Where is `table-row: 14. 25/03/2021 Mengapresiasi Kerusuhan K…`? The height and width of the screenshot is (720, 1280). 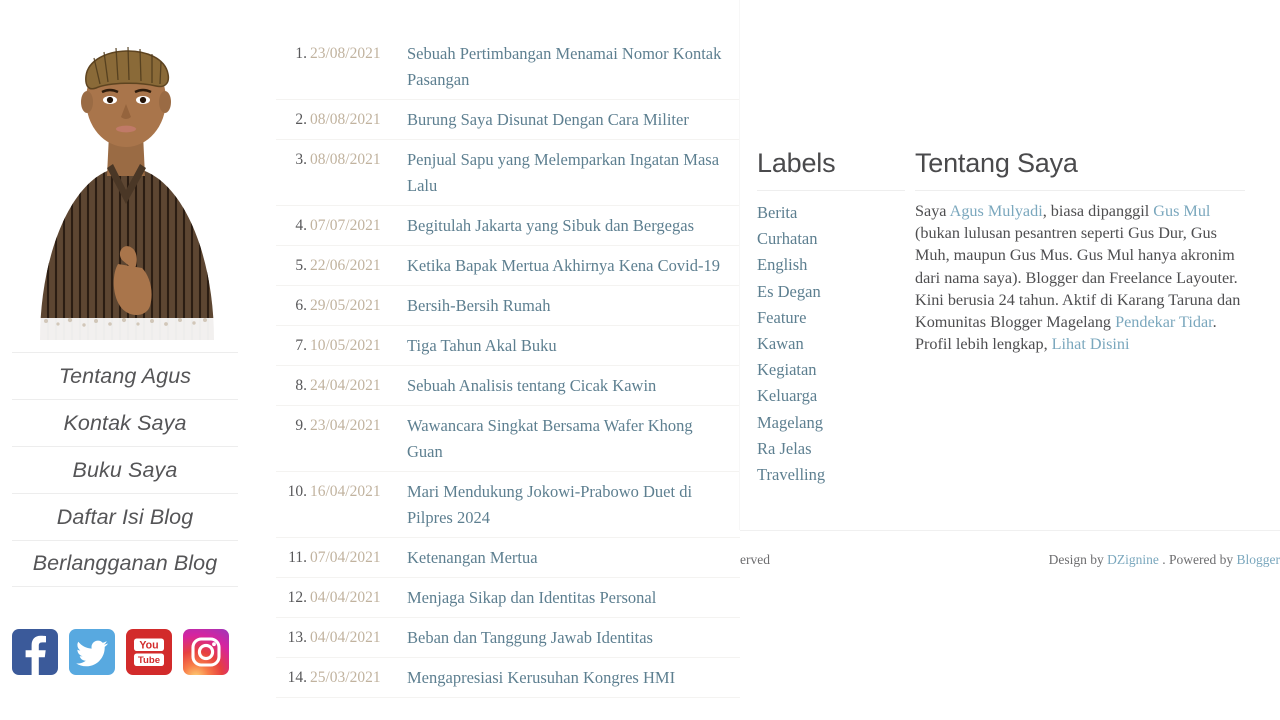 table-row: 14. 25/03/2021 Mengapresiasi Kerusuhan K… is located at coordinates (508, 678).